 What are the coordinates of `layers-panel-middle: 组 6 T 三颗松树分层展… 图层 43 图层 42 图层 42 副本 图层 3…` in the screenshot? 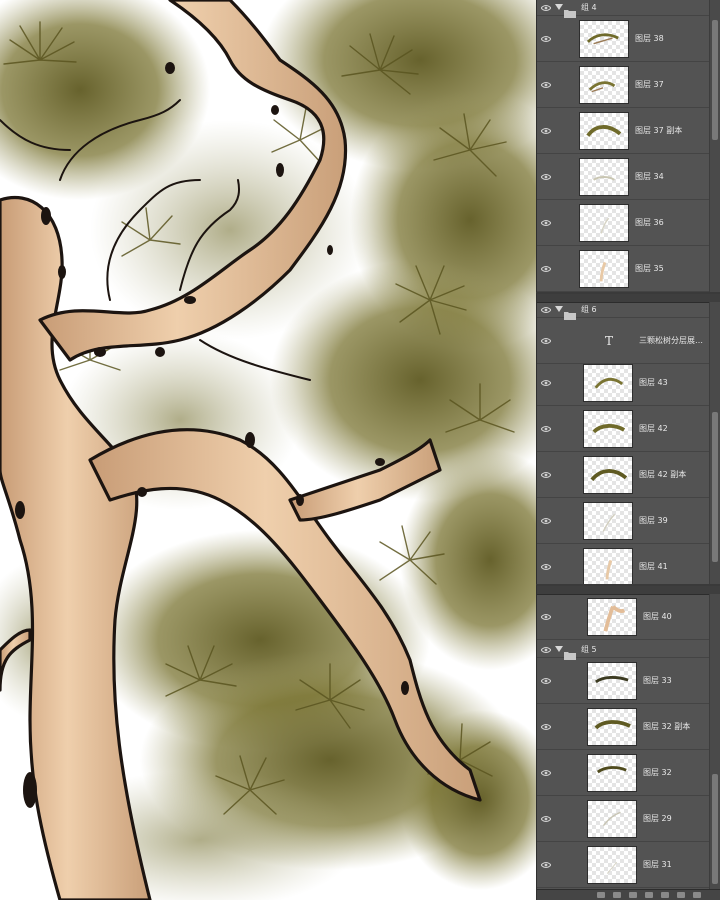 It's located at (628, 438).